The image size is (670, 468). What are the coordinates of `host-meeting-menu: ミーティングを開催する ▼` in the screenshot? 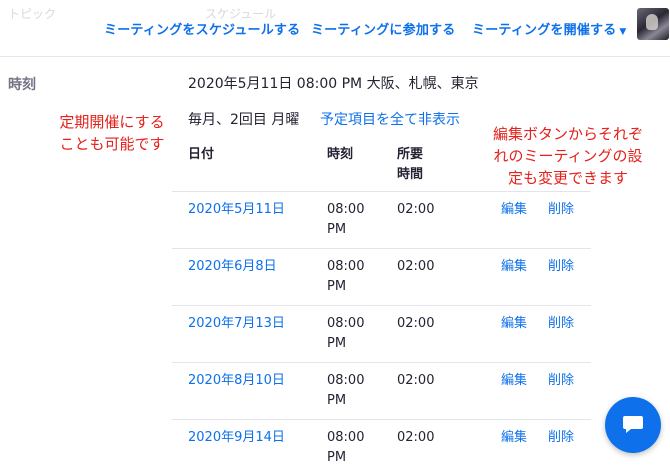 It's located at (549, 28).